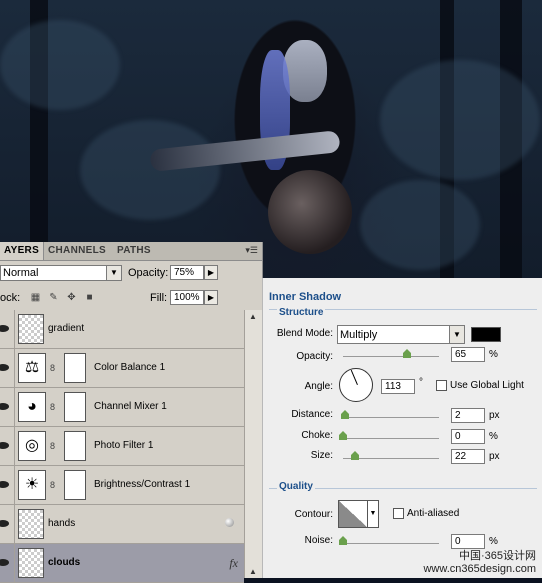 The image size is (542, 583). What do you see at coordinates (441, 385) in the screenshot?
I see `use-global-light-checkbox` at bounding box center [441, 385].